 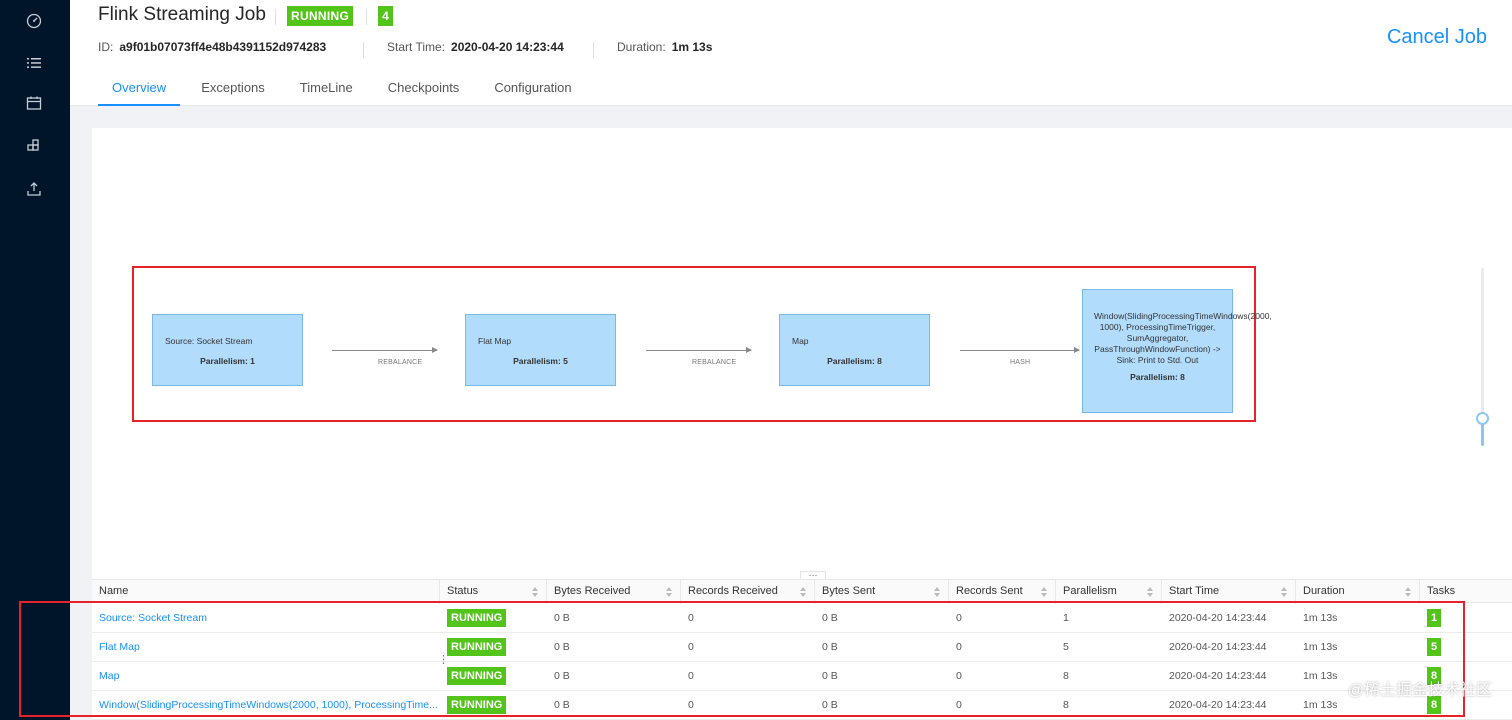 I want to click on column-label: Records Received, so click(x=733, y=591).